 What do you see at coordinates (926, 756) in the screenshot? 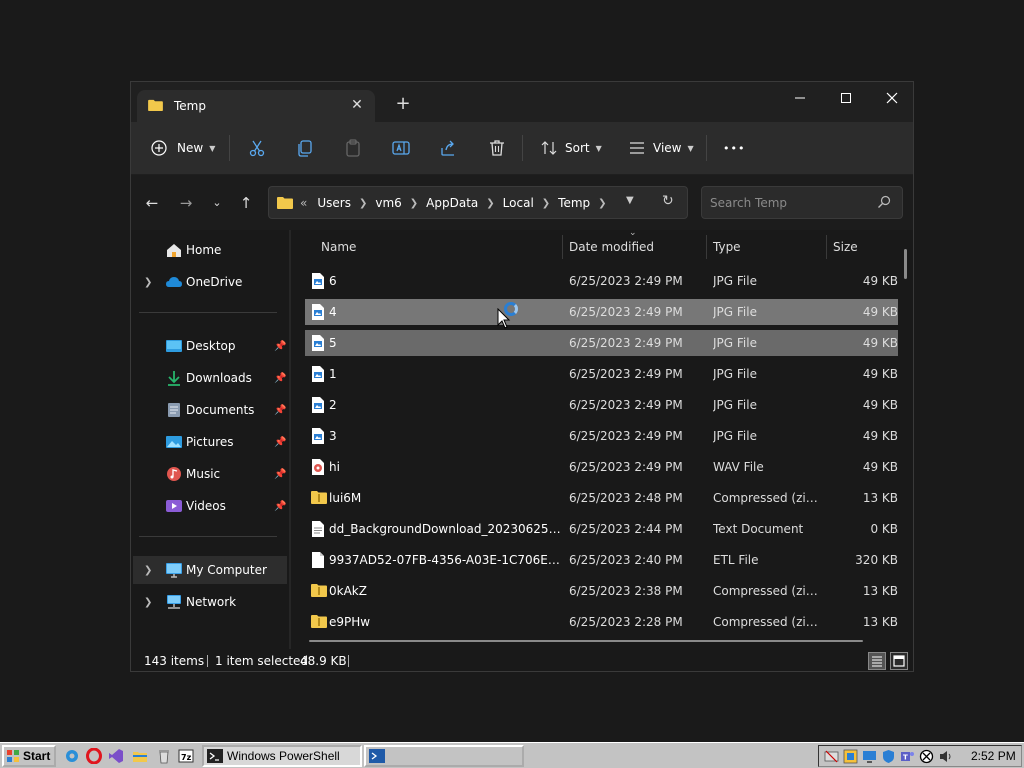
I see `xbox-icon` at bounding box center [926, 756].